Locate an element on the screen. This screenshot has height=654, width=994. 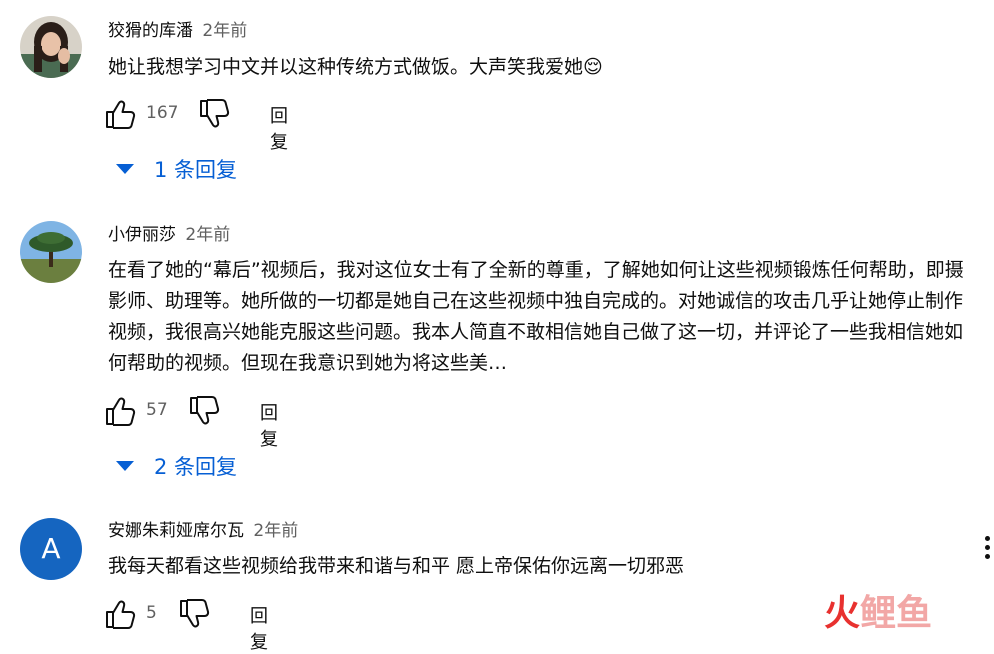
author-name: 安娜朱莉娅席尔瓦 is located at coordinates (176, 531).